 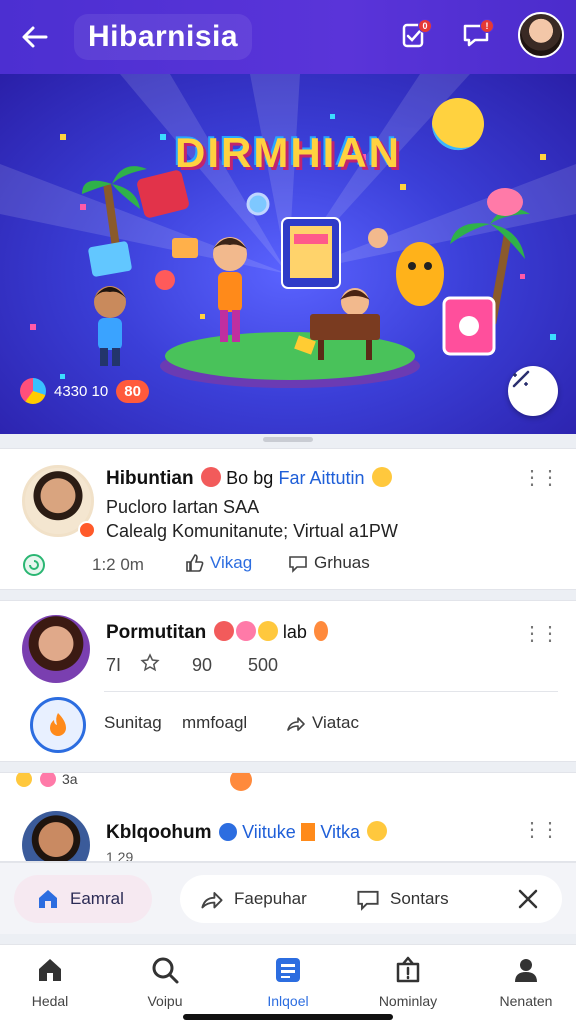 I want to click on repost-label: Faepuhar, so click(x=270, y=898).